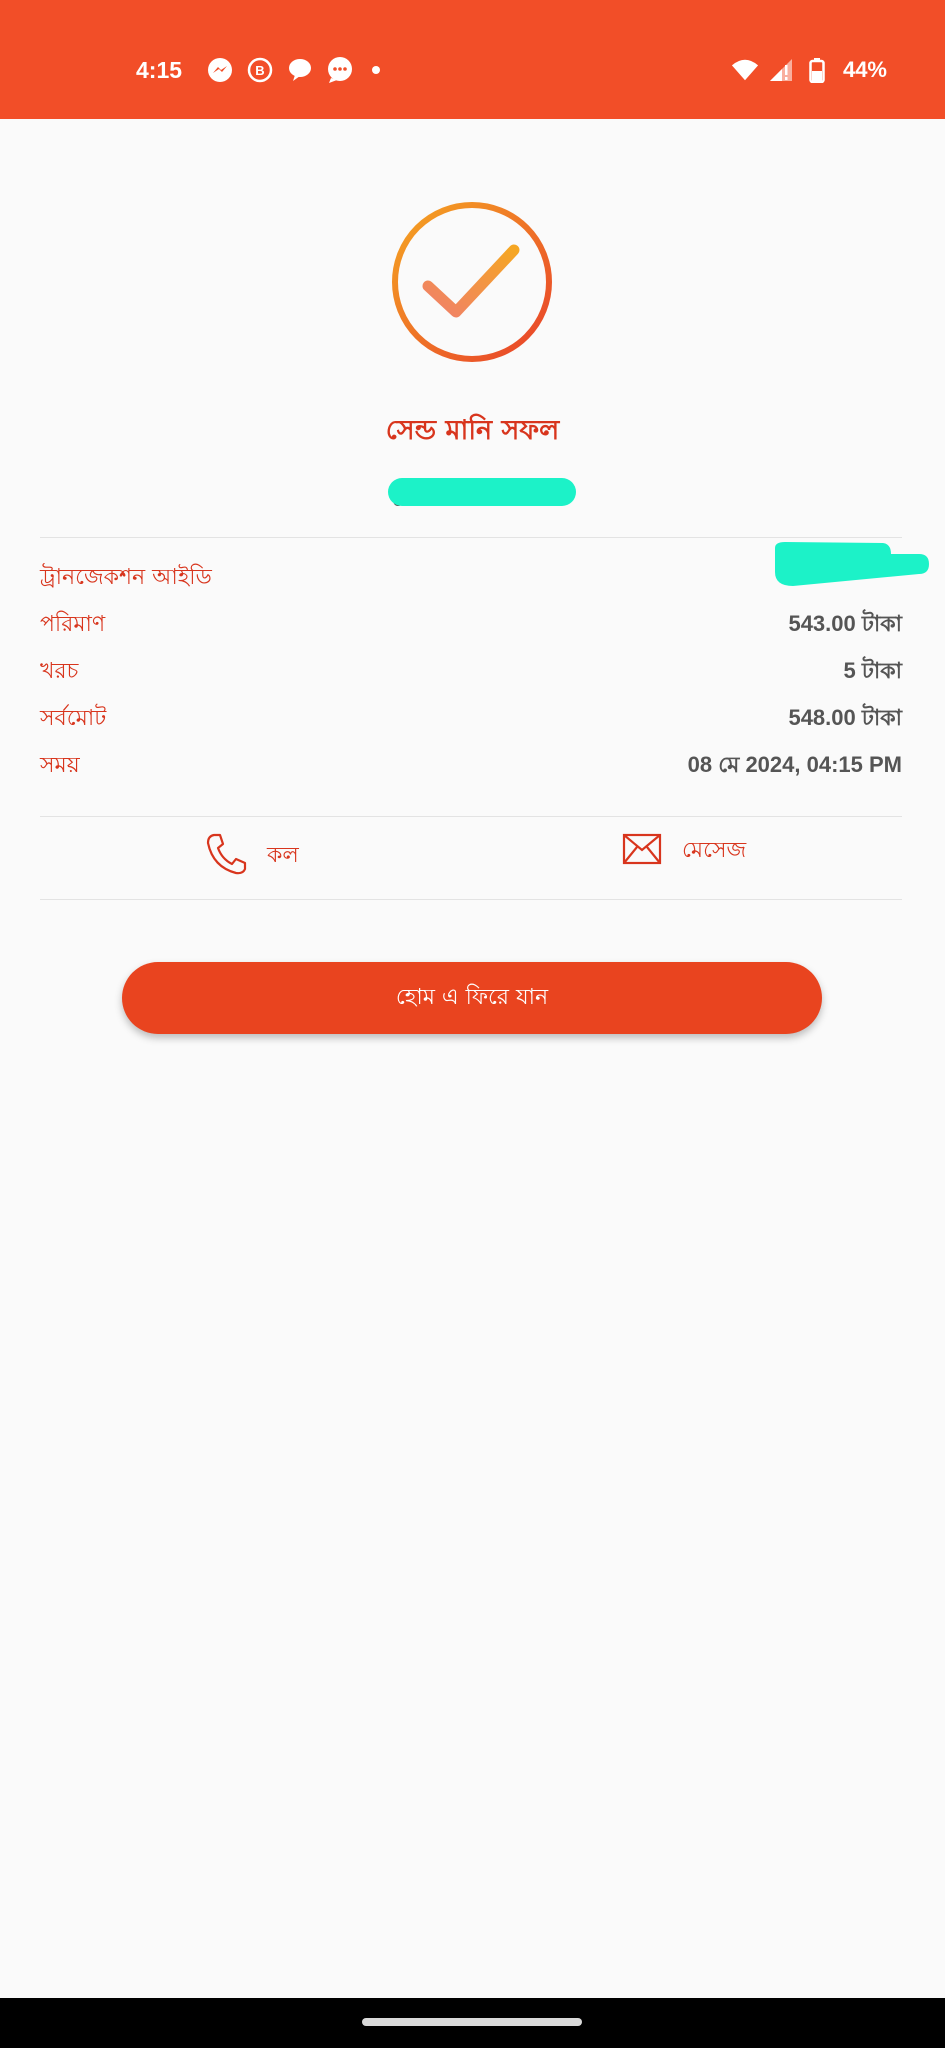  What do you see at coordinates (471, 623) in the screenshot?
I see `detail-row-amount: পরিমাণ 543.00 টাকা` at bounding box center [471, 623].